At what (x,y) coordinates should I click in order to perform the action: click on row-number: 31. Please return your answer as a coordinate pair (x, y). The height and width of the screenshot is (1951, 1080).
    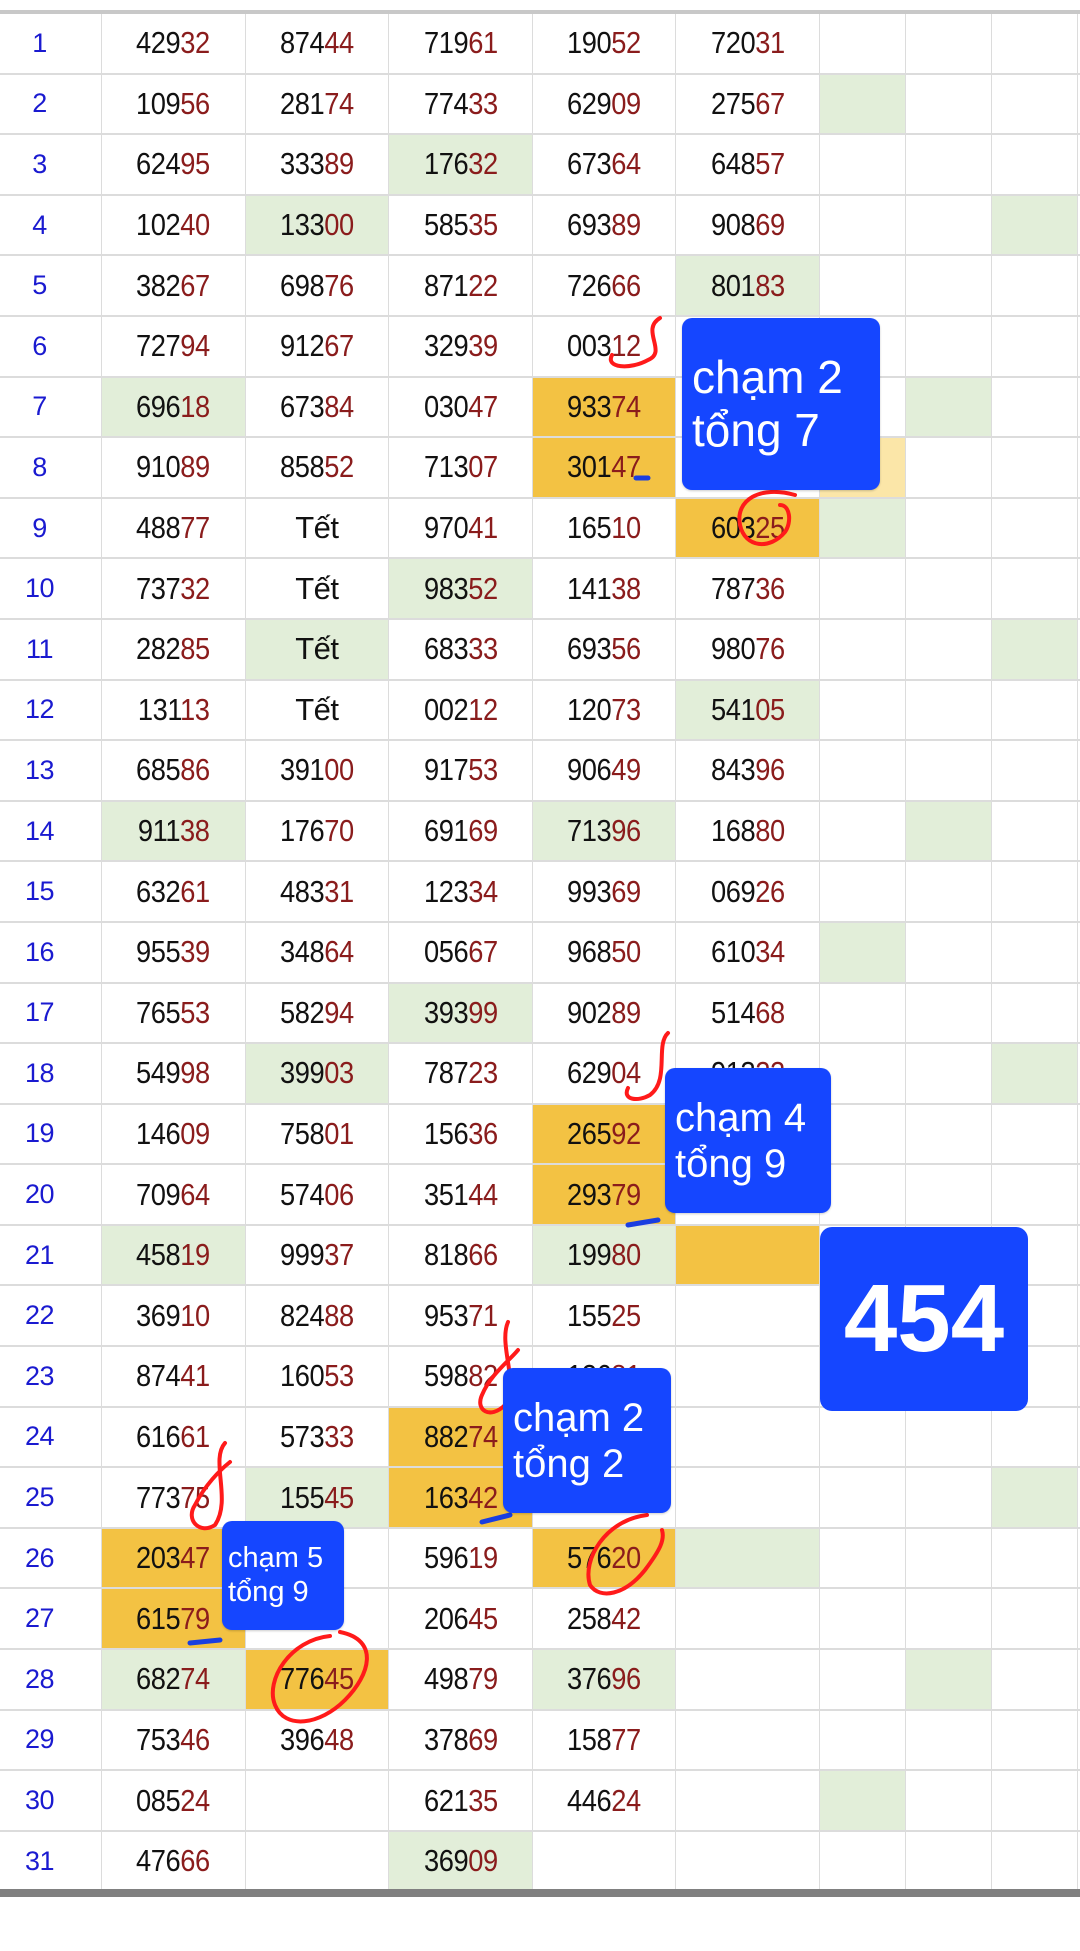
    Looking at the image, I should click on (51, 1861).